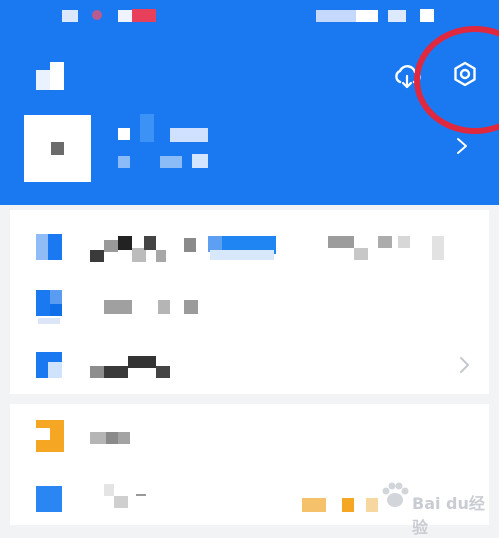 Image resolution: width=499 pixels, height=538 pixels. I want to click on watermark-text: Bai du经验, so click(448, 515).